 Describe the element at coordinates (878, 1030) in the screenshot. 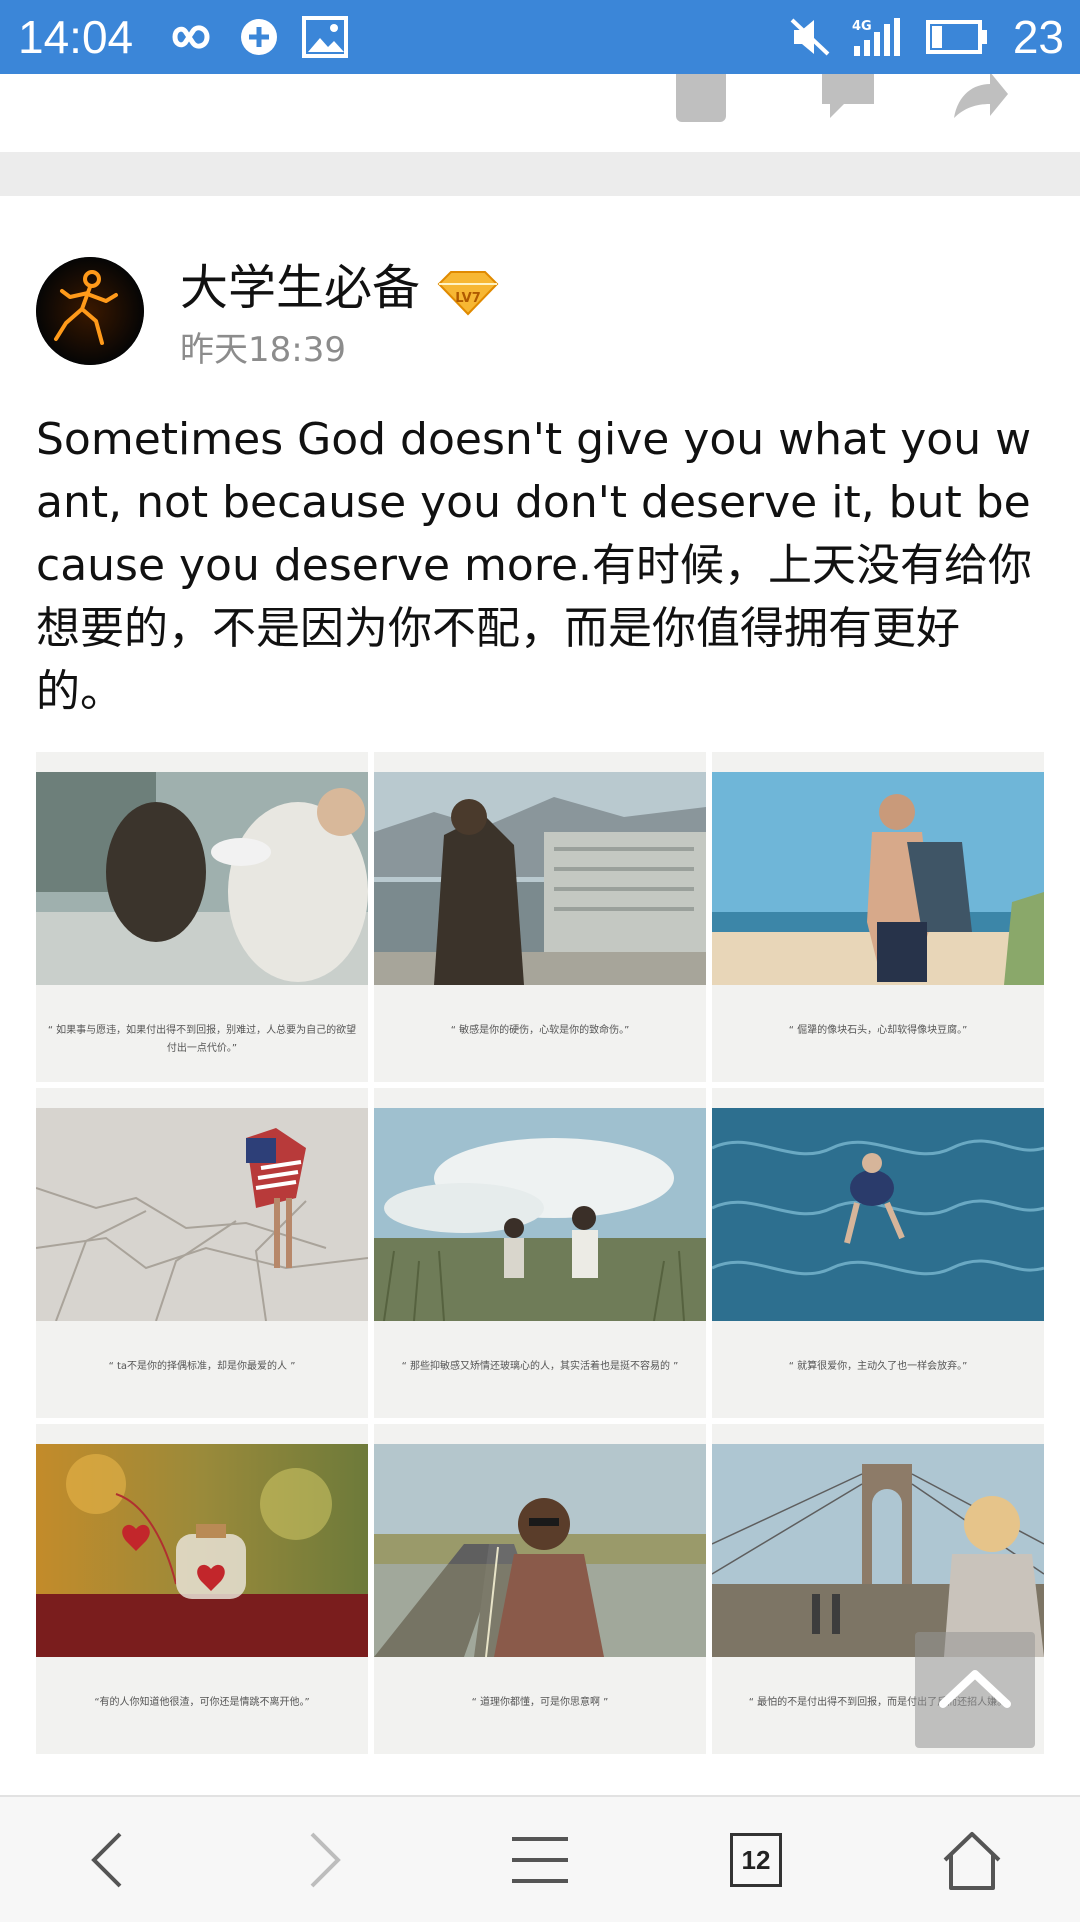

I see `grid-caption-3: “ 倔犟的像块石头，心却软得像块豆腐。”` at that location.